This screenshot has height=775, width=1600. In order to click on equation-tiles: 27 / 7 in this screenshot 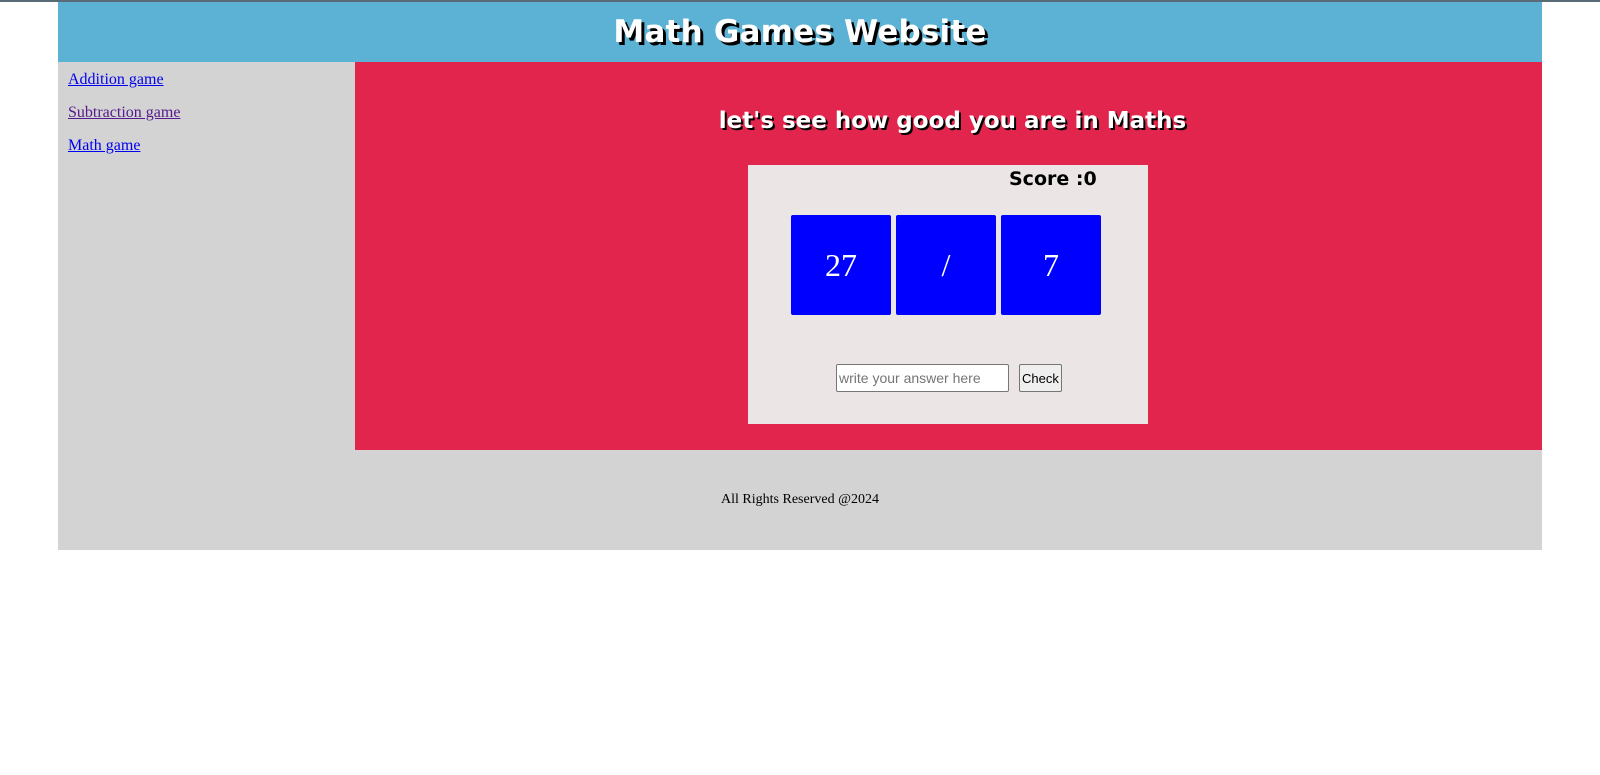, I will do `click(946, 265)`.